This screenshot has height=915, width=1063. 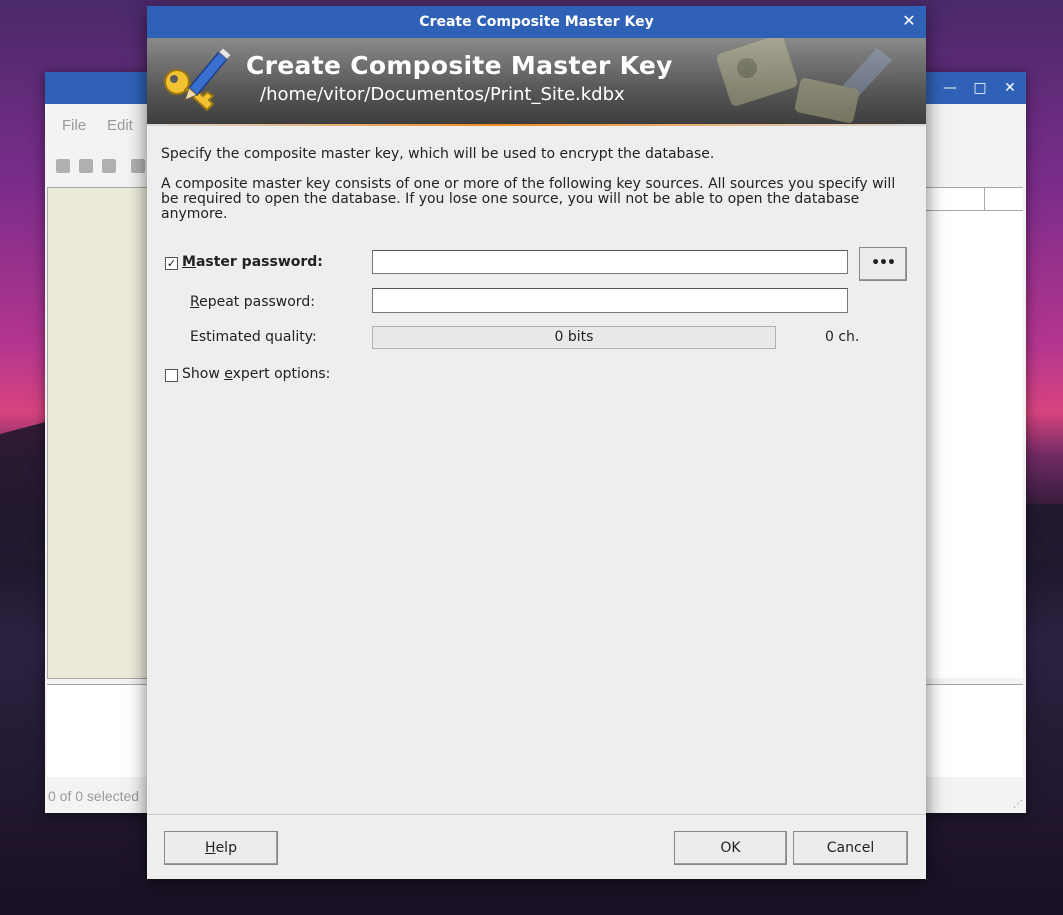 I want to click on quality-bits-text: 0 bits, so click(x=574, y=337).